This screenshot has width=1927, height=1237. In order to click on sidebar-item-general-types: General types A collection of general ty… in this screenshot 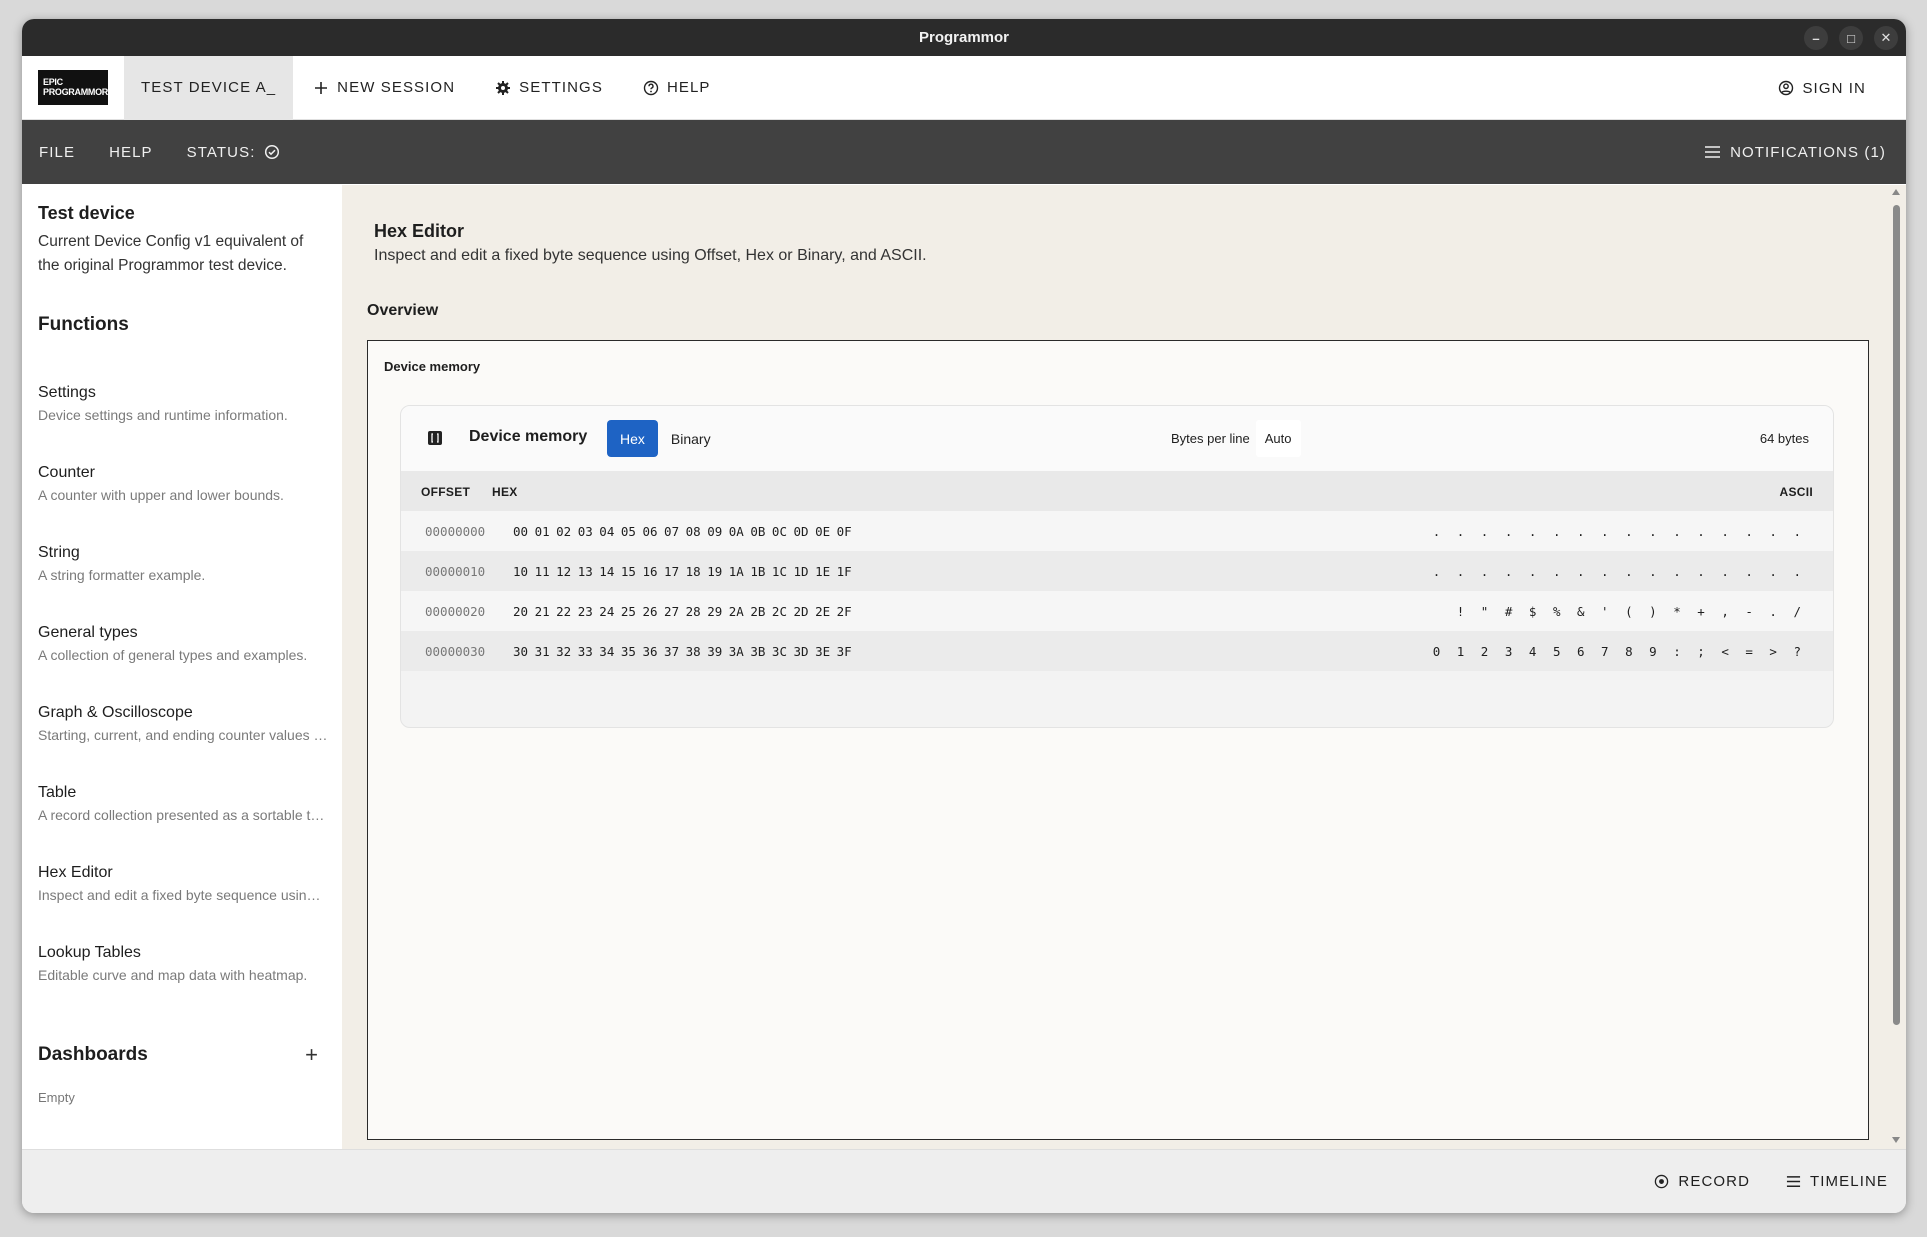, I will do `click(182, 664)`.